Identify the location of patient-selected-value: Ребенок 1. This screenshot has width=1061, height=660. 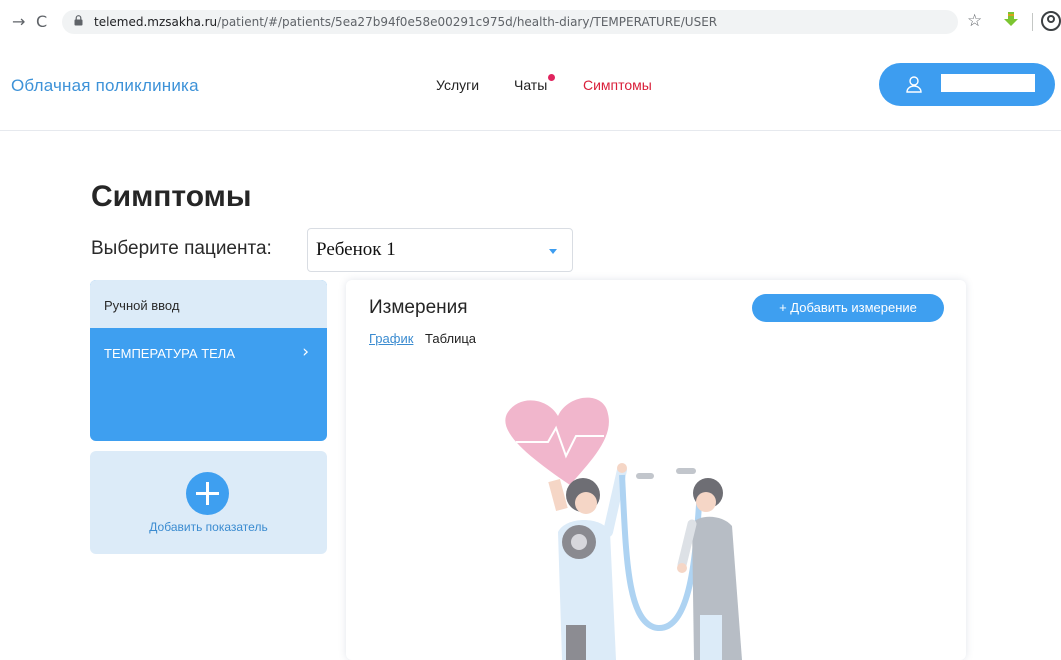
(356, 249).